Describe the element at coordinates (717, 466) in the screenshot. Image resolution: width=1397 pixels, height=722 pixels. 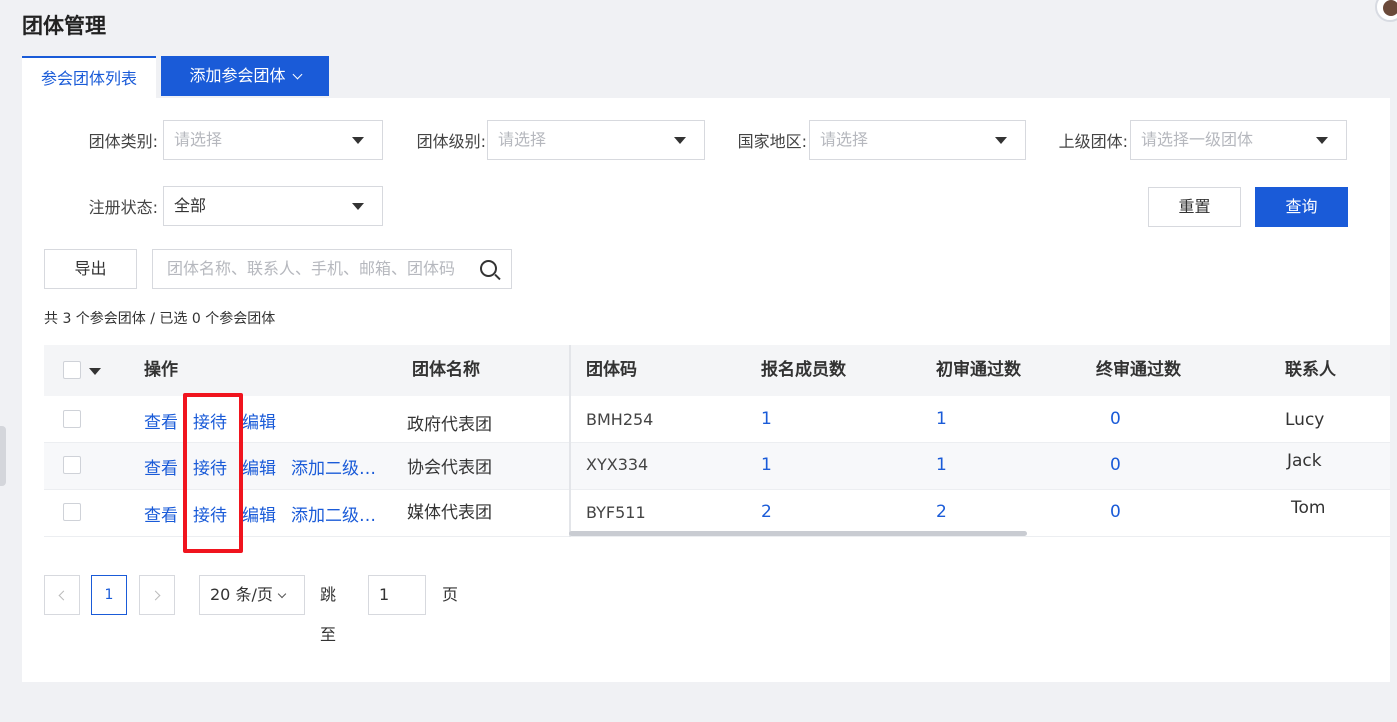
I see `table-row: 查看 接待 编辑 添加二级… 协会代表团 XYX334 1 1 0 Jack` at that location.